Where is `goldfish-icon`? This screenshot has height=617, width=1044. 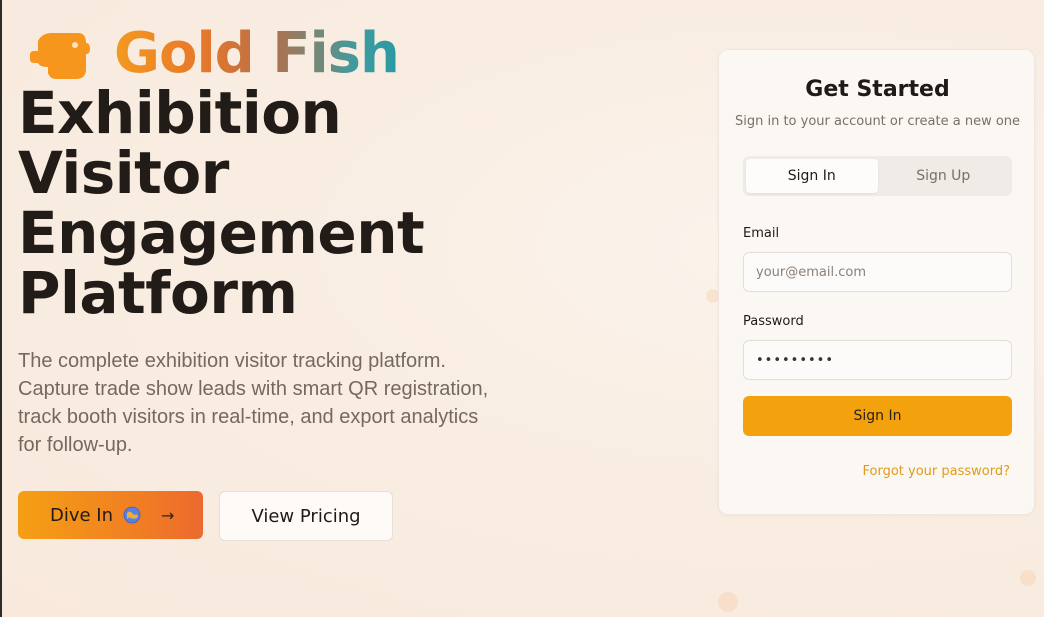 goldfish-icon is located at coordinates (60, 56).